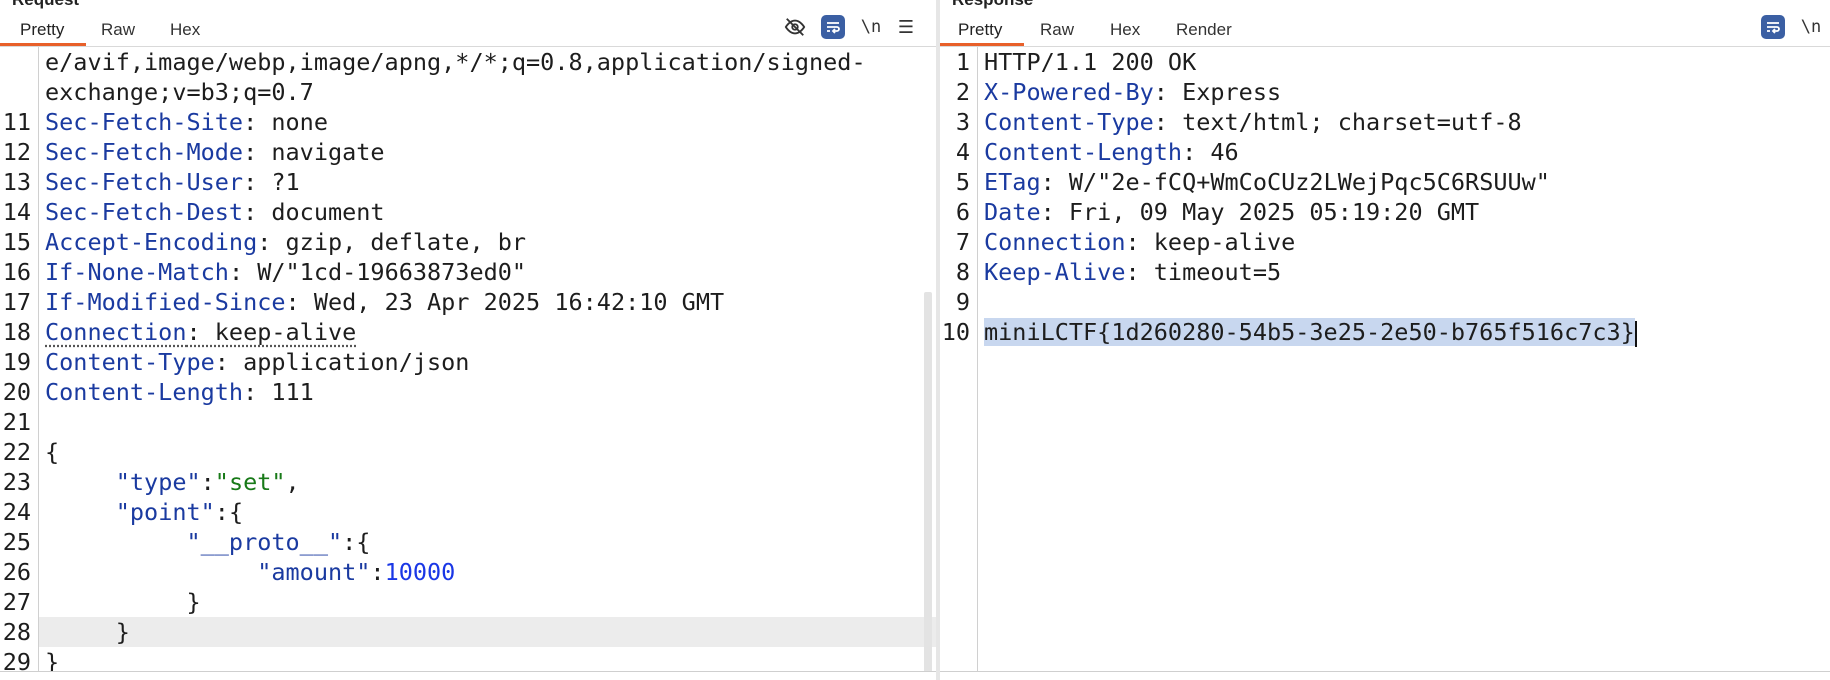 The width and height of the screenshot is (1830, 680). What do you see at coordinates (468, 452) in the screenshot?
I see `code-line: 22 {` at bounding box center [468, 452].